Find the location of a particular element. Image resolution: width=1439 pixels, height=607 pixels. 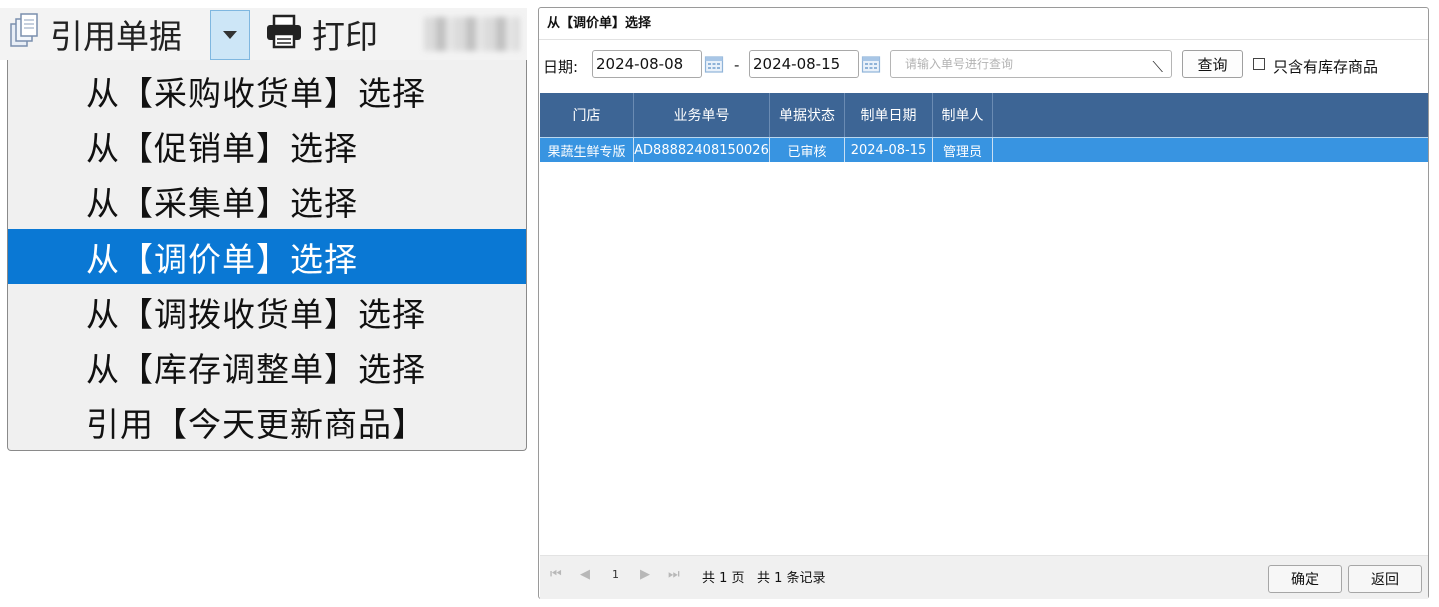

reference-document-label: 引用单据 is located at coordinates (116, 36).